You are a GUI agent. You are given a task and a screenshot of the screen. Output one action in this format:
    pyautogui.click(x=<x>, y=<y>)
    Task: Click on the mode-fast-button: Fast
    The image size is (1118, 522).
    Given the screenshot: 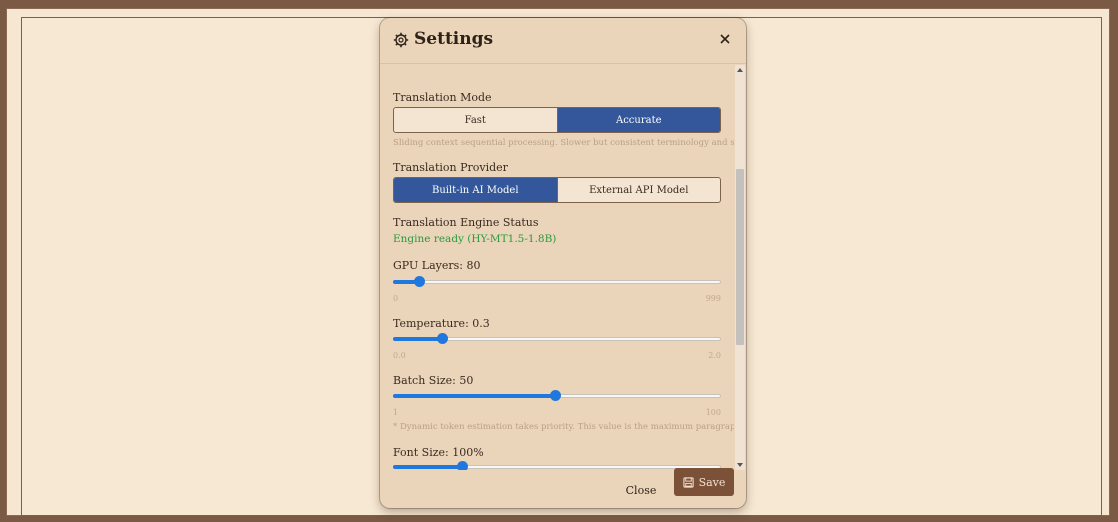 What is the action you would take?
    pyautogui.click(x=475, y=120)
    